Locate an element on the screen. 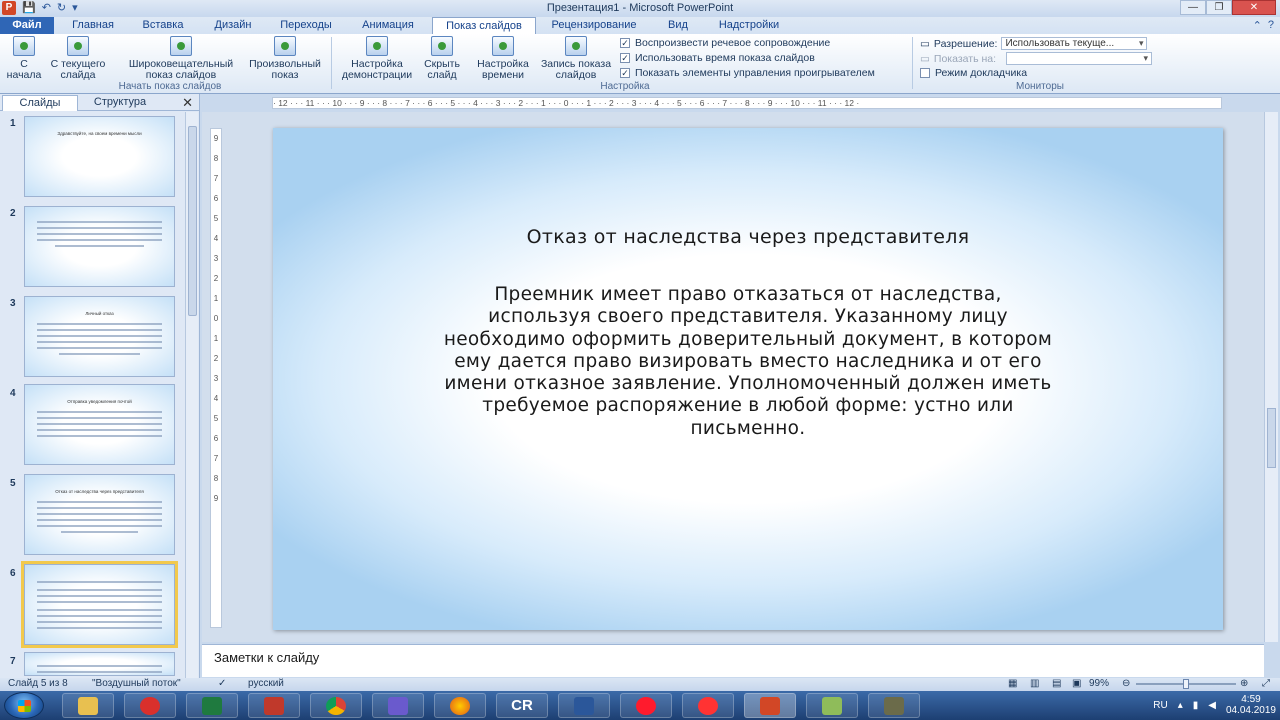 This screenshot has width=1280, height=720. excel-taskbar-icon is located at coordinates (212, 705).